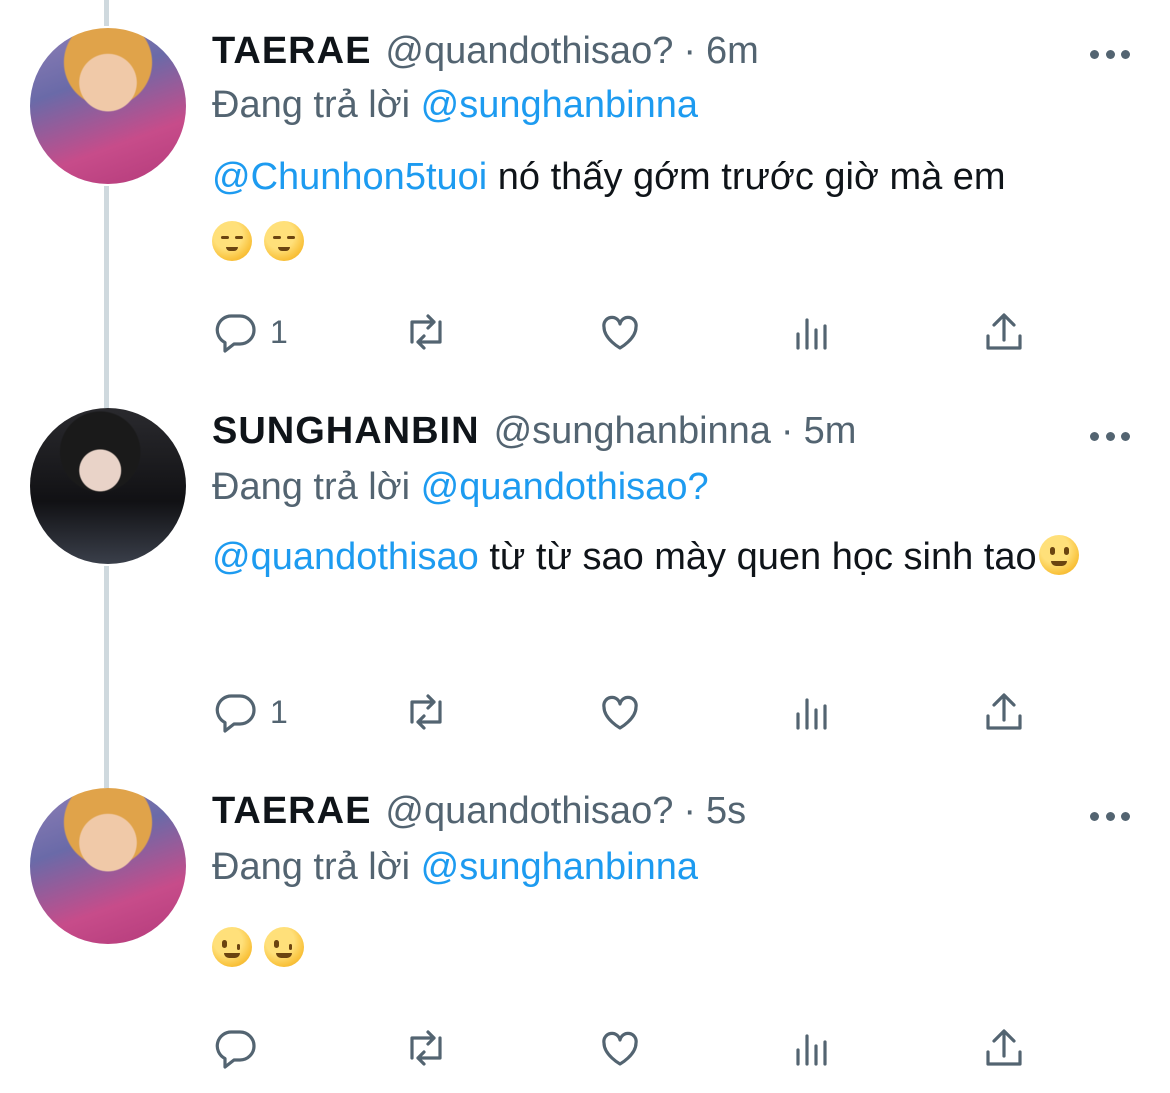 The height and width of the screenshot is (1093, 1170). I want to click on tweet-header: TAERAE @quandothisao? · 6m, so click(485, 54).